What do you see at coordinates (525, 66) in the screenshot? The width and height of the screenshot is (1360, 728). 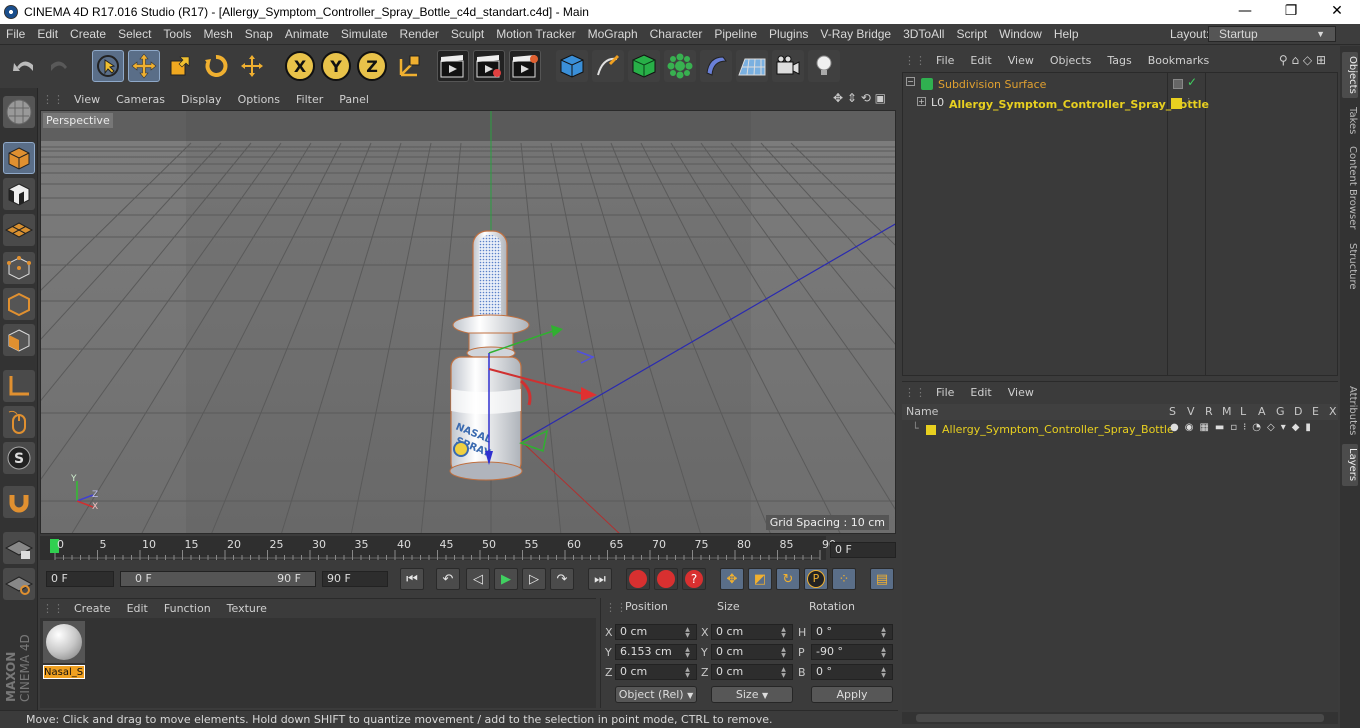 I see `render-settings-button` at bounding box center [525, 66].